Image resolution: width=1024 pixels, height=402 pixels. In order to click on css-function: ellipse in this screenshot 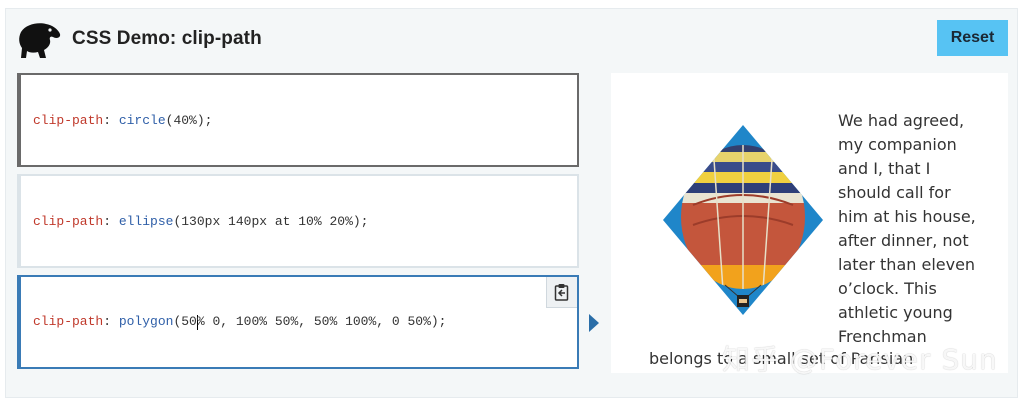, I will do `click(146, 221)`.